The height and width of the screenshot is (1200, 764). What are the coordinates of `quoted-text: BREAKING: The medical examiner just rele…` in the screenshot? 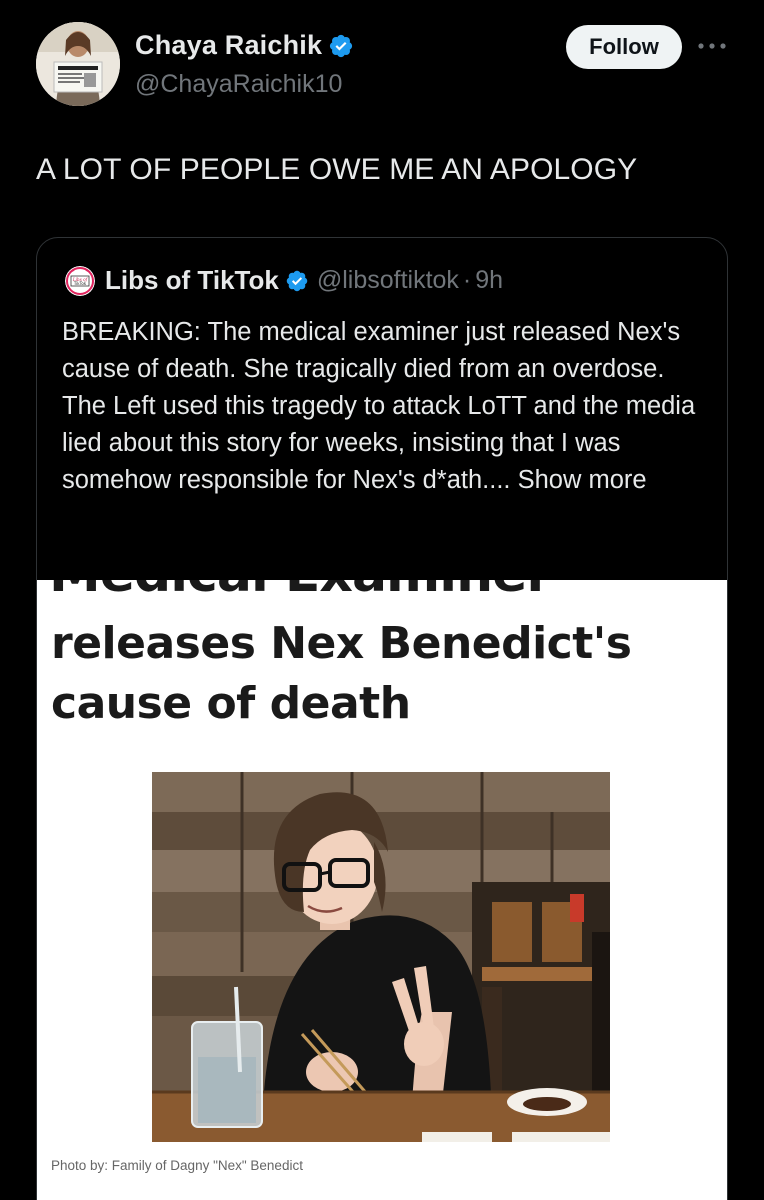 It's located at (387, 406).